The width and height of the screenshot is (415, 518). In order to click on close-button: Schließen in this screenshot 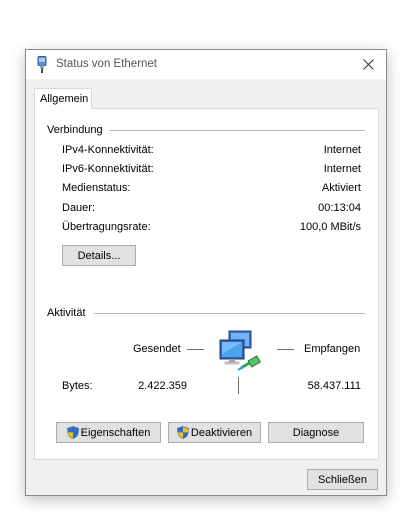, I will do `click(342, 479)`.